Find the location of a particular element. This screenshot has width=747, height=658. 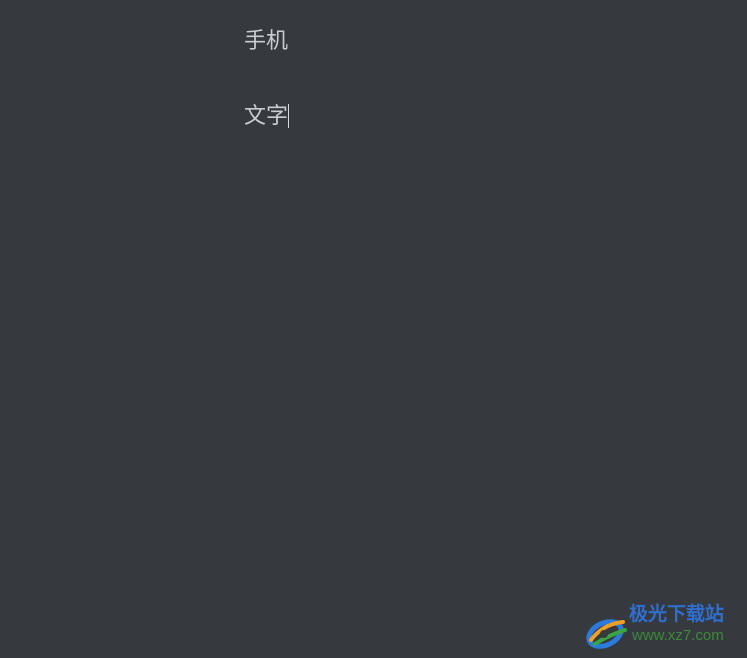

watermark: 极光下载站 www.xz7.com is located at coordinates (661, 627).